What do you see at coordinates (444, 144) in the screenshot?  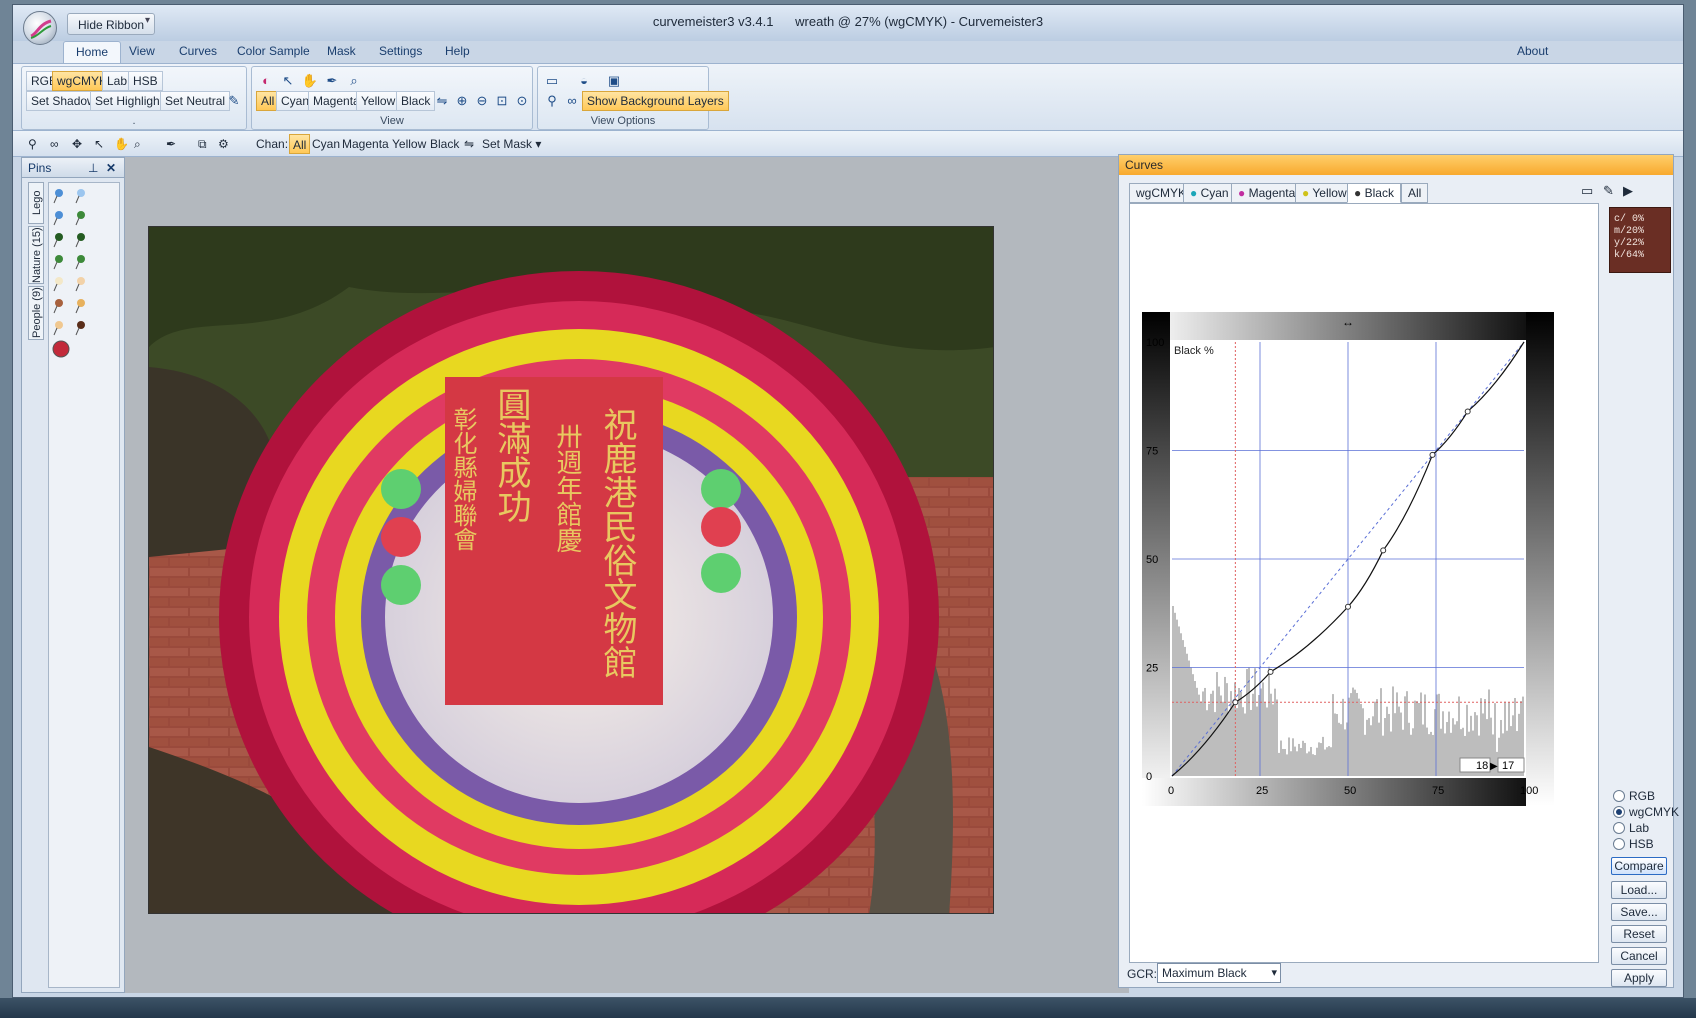 I see `chan-black-button: Black` at bounding box center [444, 144].